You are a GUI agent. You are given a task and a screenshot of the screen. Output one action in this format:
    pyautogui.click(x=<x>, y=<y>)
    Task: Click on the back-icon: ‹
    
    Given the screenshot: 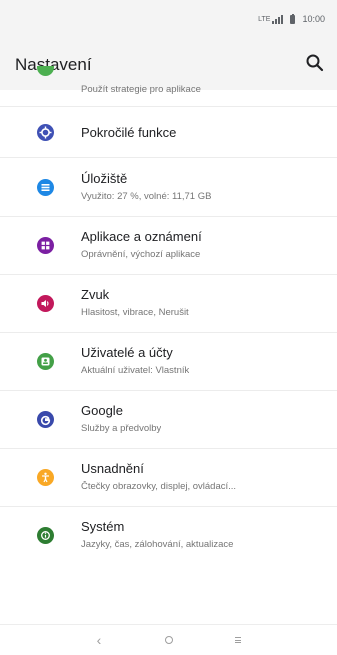 What is the action you would take?
    pyautogui.click(x=99, y=640)
    